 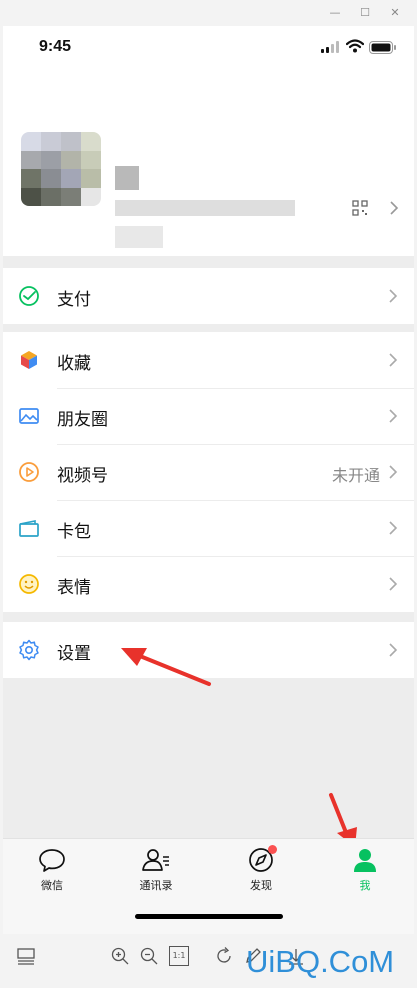 I want to click on cube-icon, so click(x=29, y=360).